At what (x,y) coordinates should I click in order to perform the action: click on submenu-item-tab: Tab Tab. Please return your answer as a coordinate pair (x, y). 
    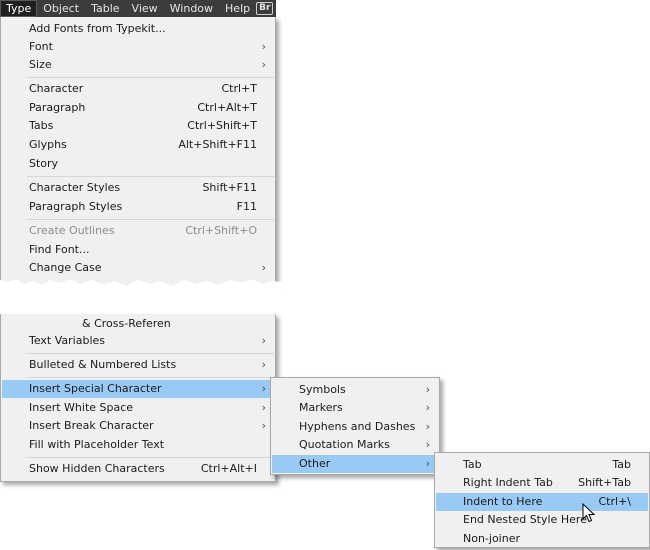
    Looking at the image, I should click on (542, 465).